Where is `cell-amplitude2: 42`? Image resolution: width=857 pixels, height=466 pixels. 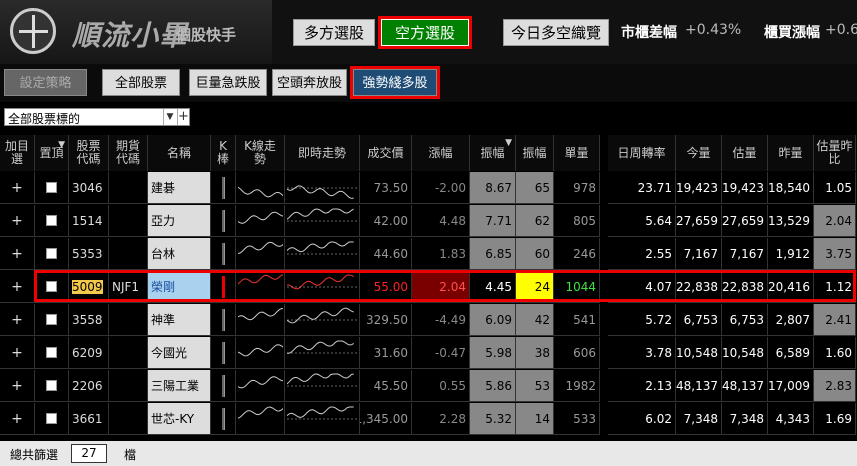 cell-amplitude2: 42 is located at coordinates (535, 320).